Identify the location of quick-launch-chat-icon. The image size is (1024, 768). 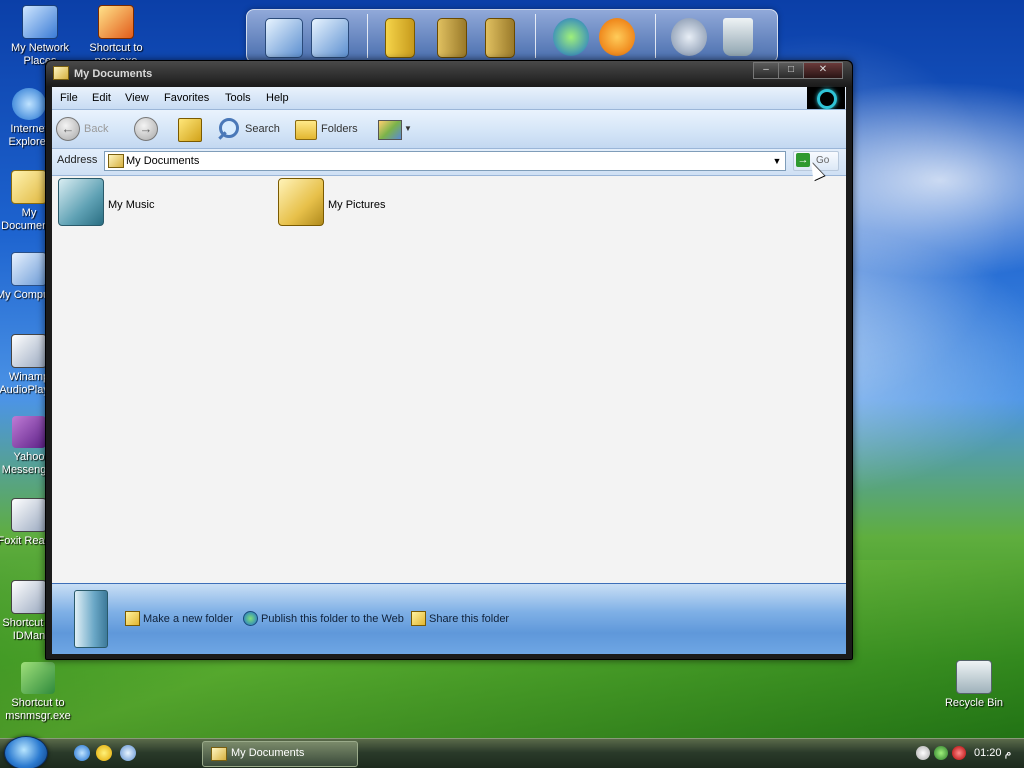
(128, 753).